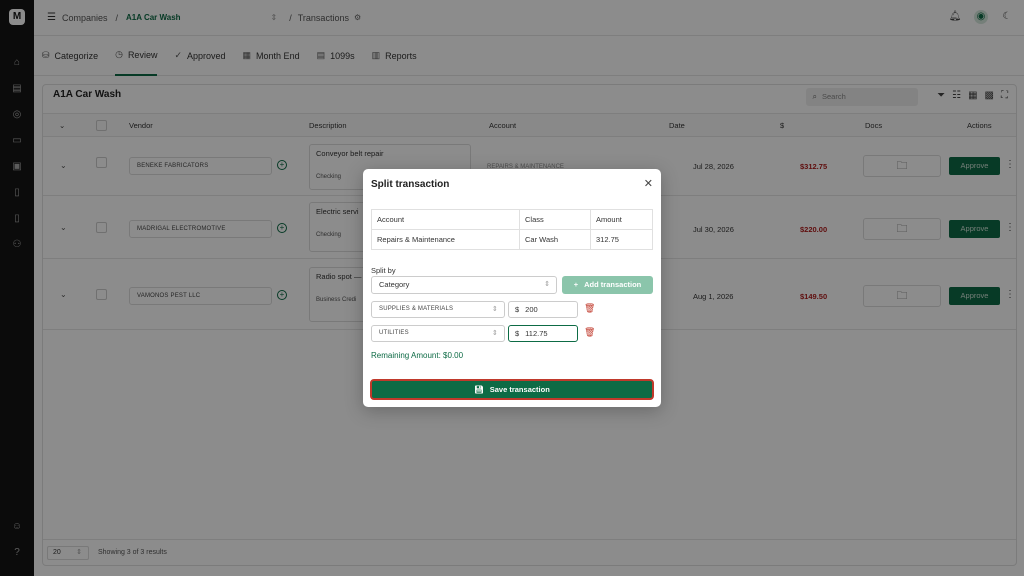 The width and height of the screenshot is (1024, 576). I want to click on split-row: SUPPLIES & MATERIALS ⇕ $200 🗑︎, so click(512, 310).